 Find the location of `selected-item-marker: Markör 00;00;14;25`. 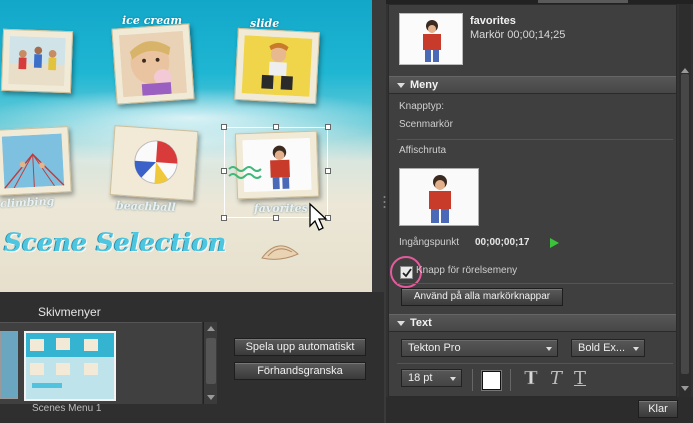

selected-item-marker: Markör 00;00;14;25 is located at coordinates (518, 35).